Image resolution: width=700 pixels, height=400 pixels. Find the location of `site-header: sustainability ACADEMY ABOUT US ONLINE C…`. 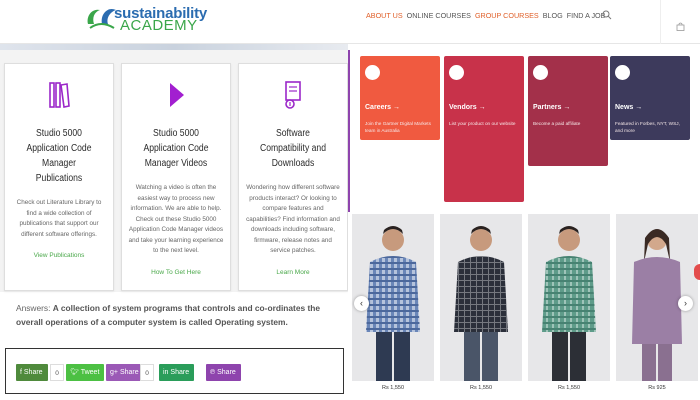

site-header: sustainability ACADEMY ABOUT US ONLINE C… is located at coordinates (350, 22).